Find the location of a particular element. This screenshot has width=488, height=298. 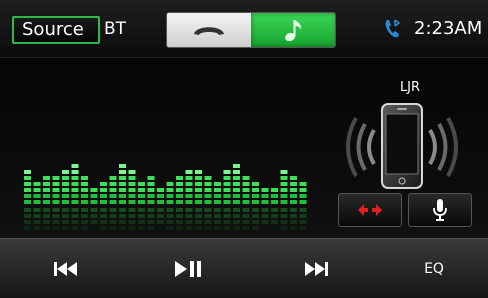

swap-arrows-icon is located at coordinates (370, 210).